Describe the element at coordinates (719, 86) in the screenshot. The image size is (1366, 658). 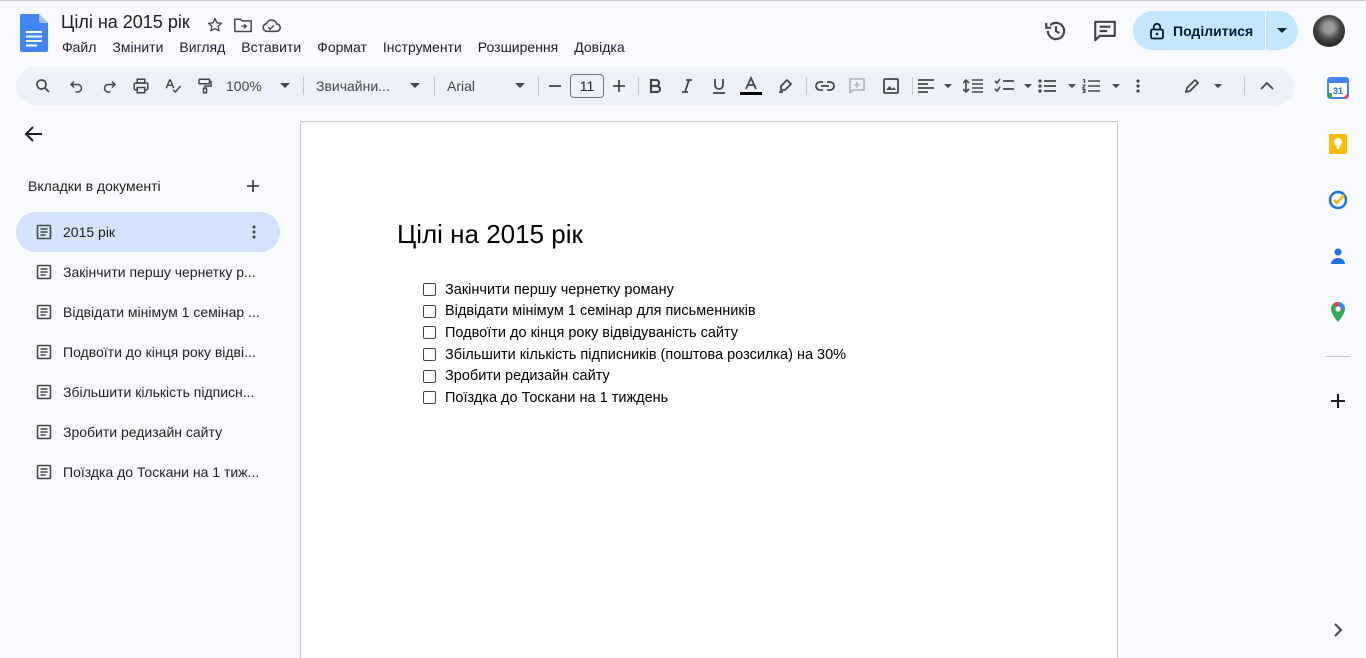
I see `underline-icon` at that location.